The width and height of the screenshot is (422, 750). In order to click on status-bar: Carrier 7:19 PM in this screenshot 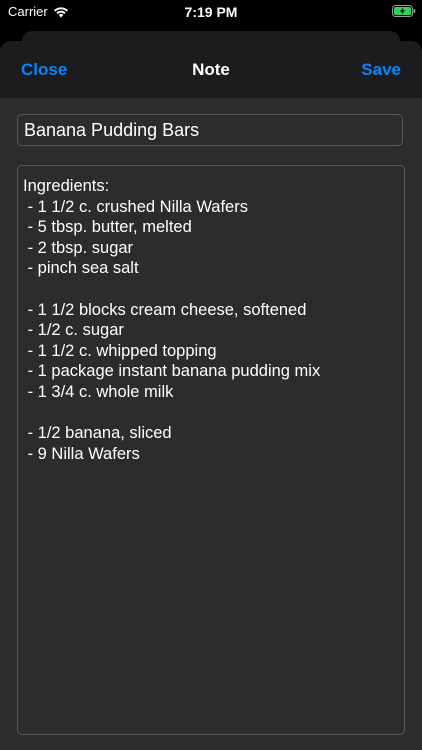, I will do `click(211, 12)`.